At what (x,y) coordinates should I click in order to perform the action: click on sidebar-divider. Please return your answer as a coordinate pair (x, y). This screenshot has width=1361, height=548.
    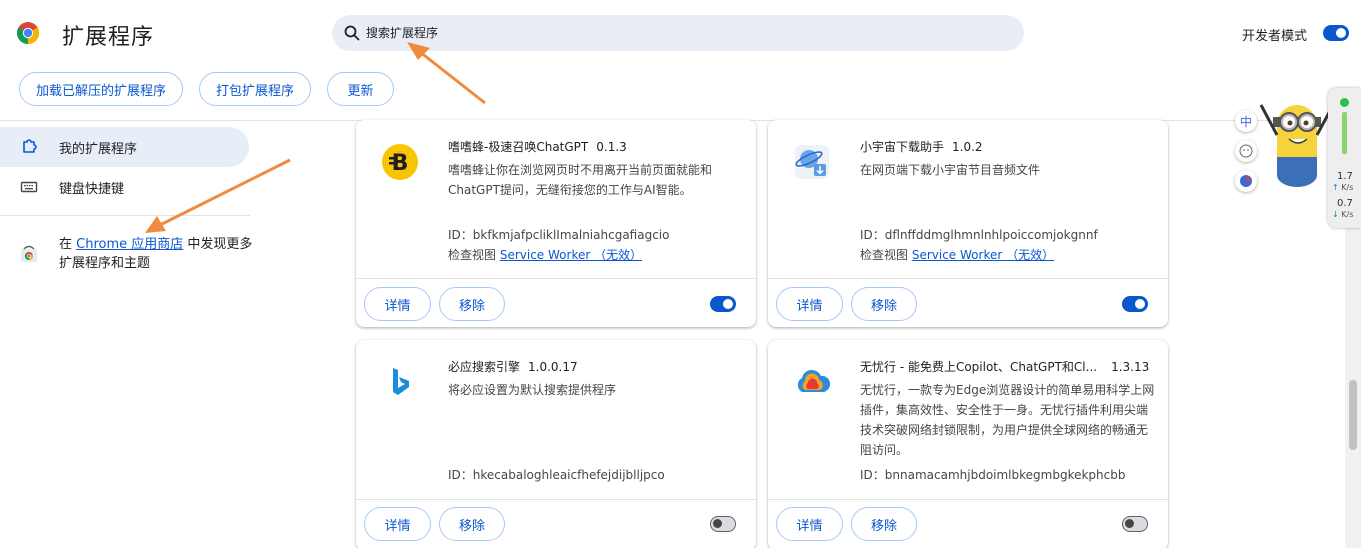
    Looking at the image, I should click on (125, 215).